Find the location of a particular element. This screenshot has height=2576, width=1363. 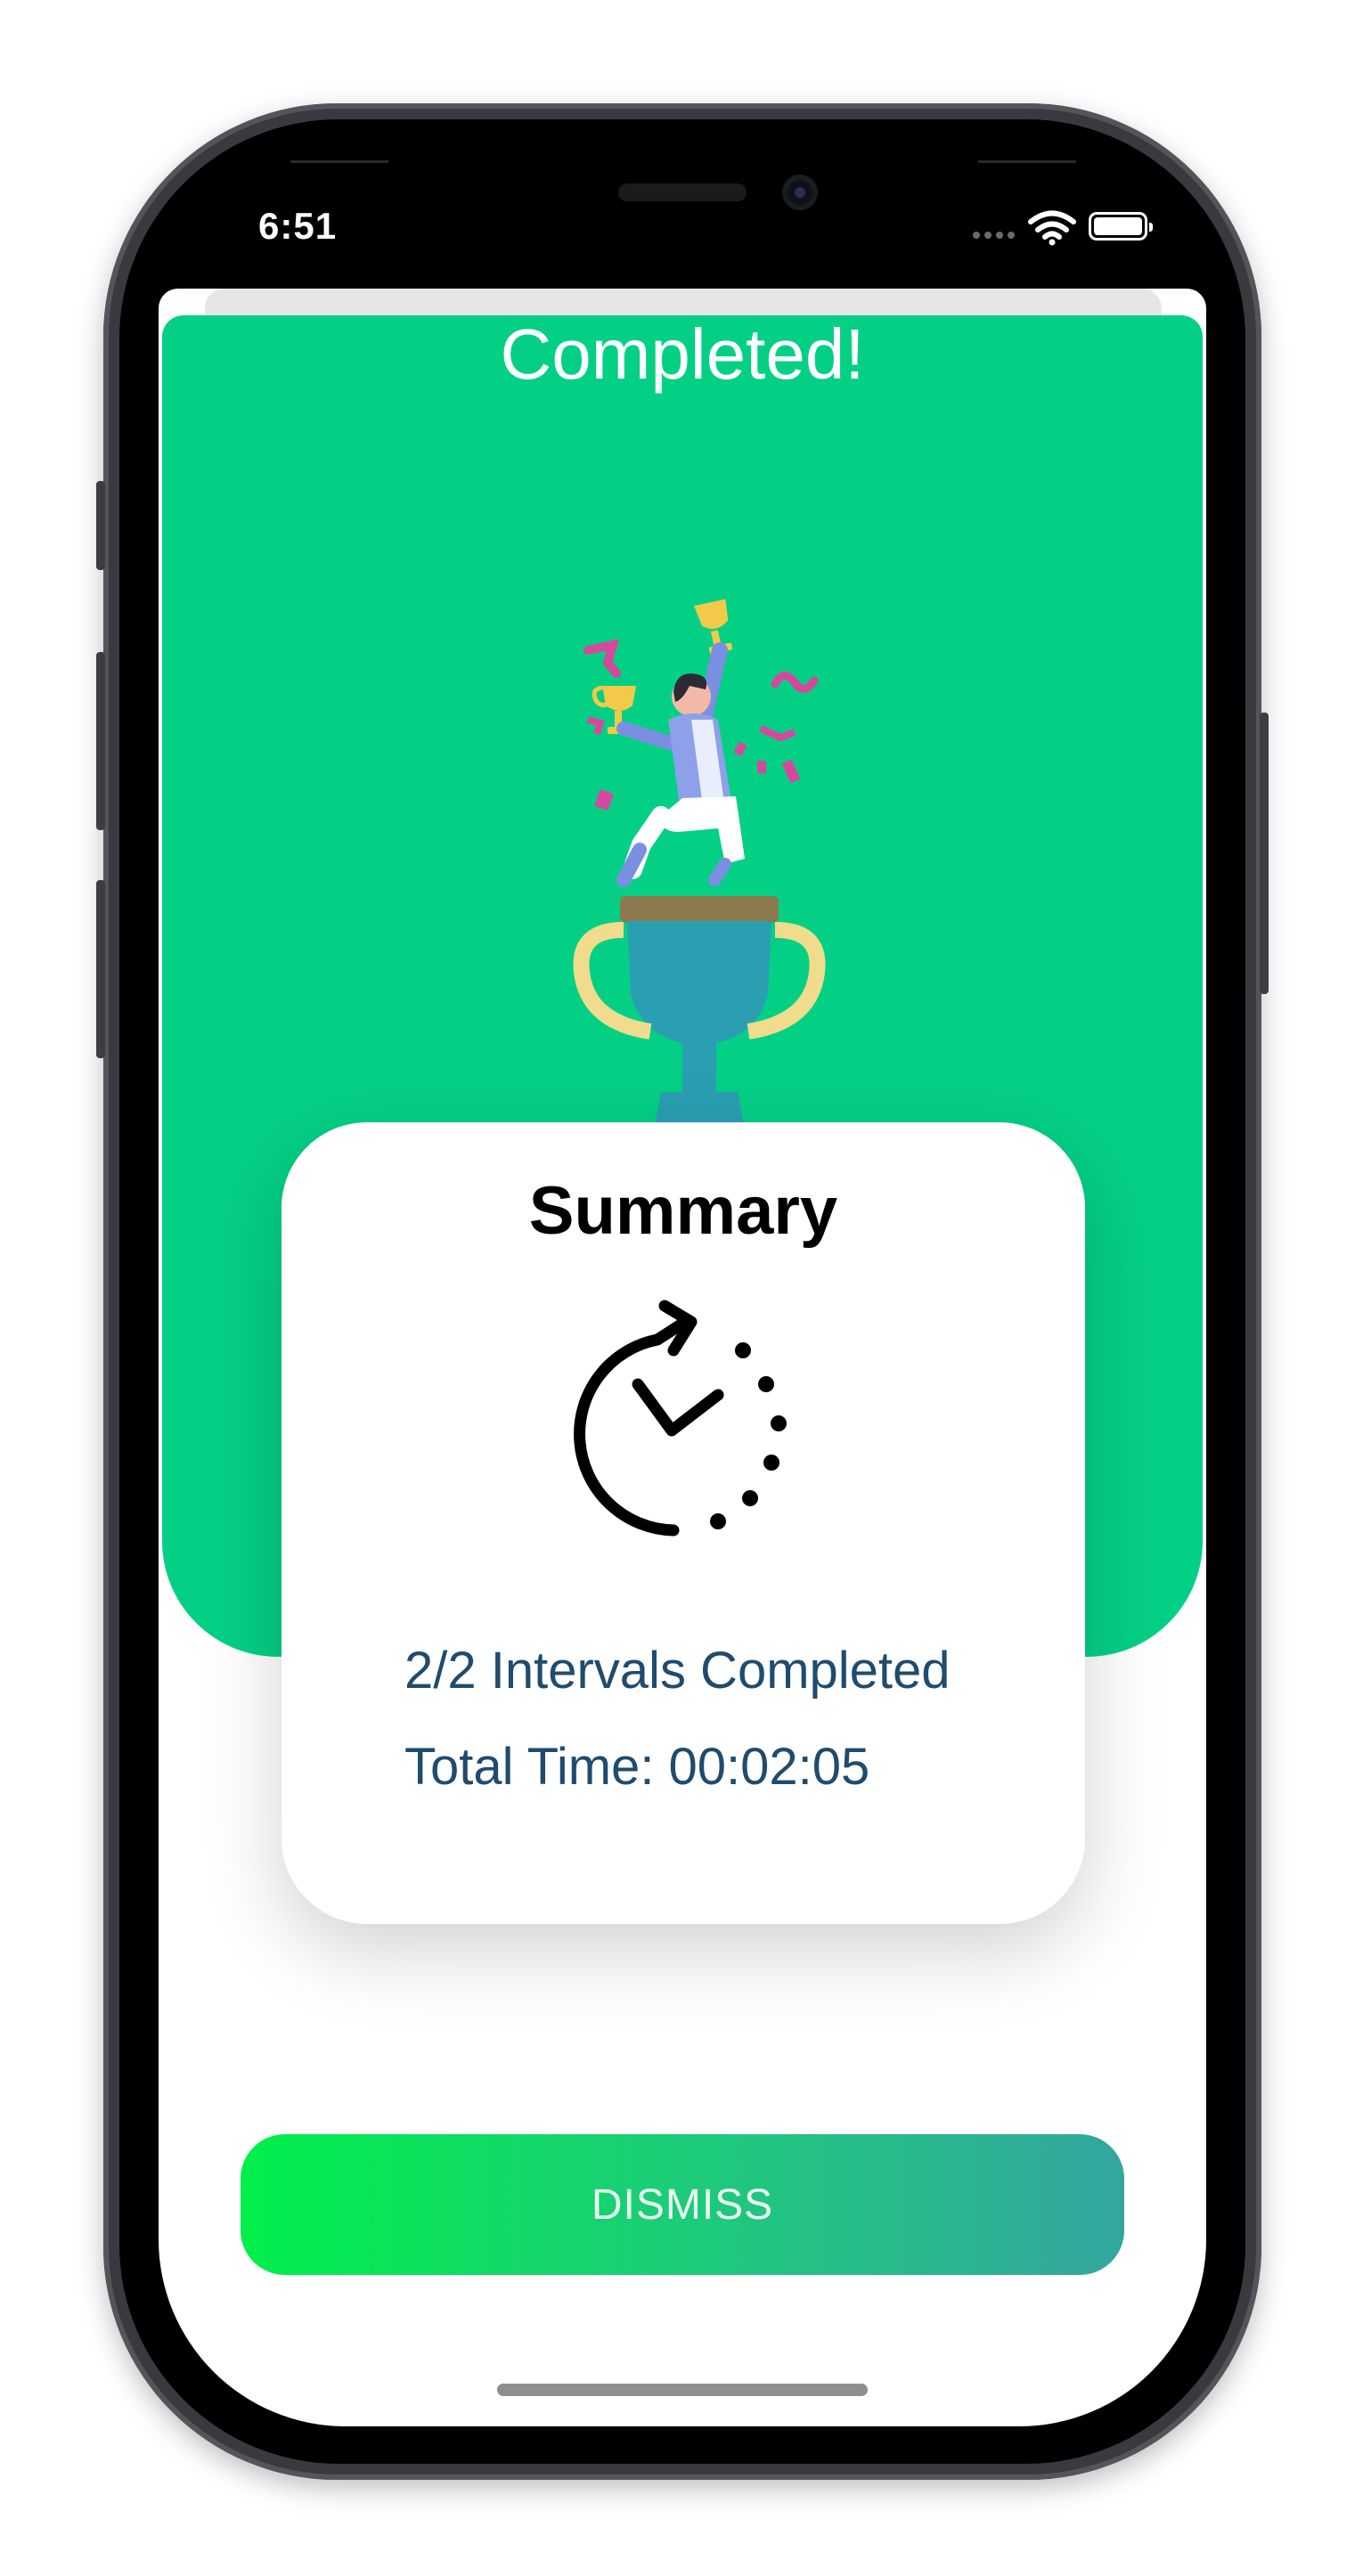

power-button is located at coordinates (1264, 854).